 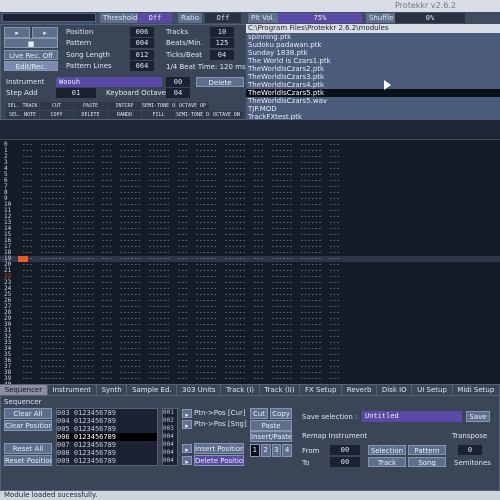 What do you see at coordinates (31, 55) in the screenshot?
I see `live-rec-button: Live Rec. Off` at bounding box center [31, 55].